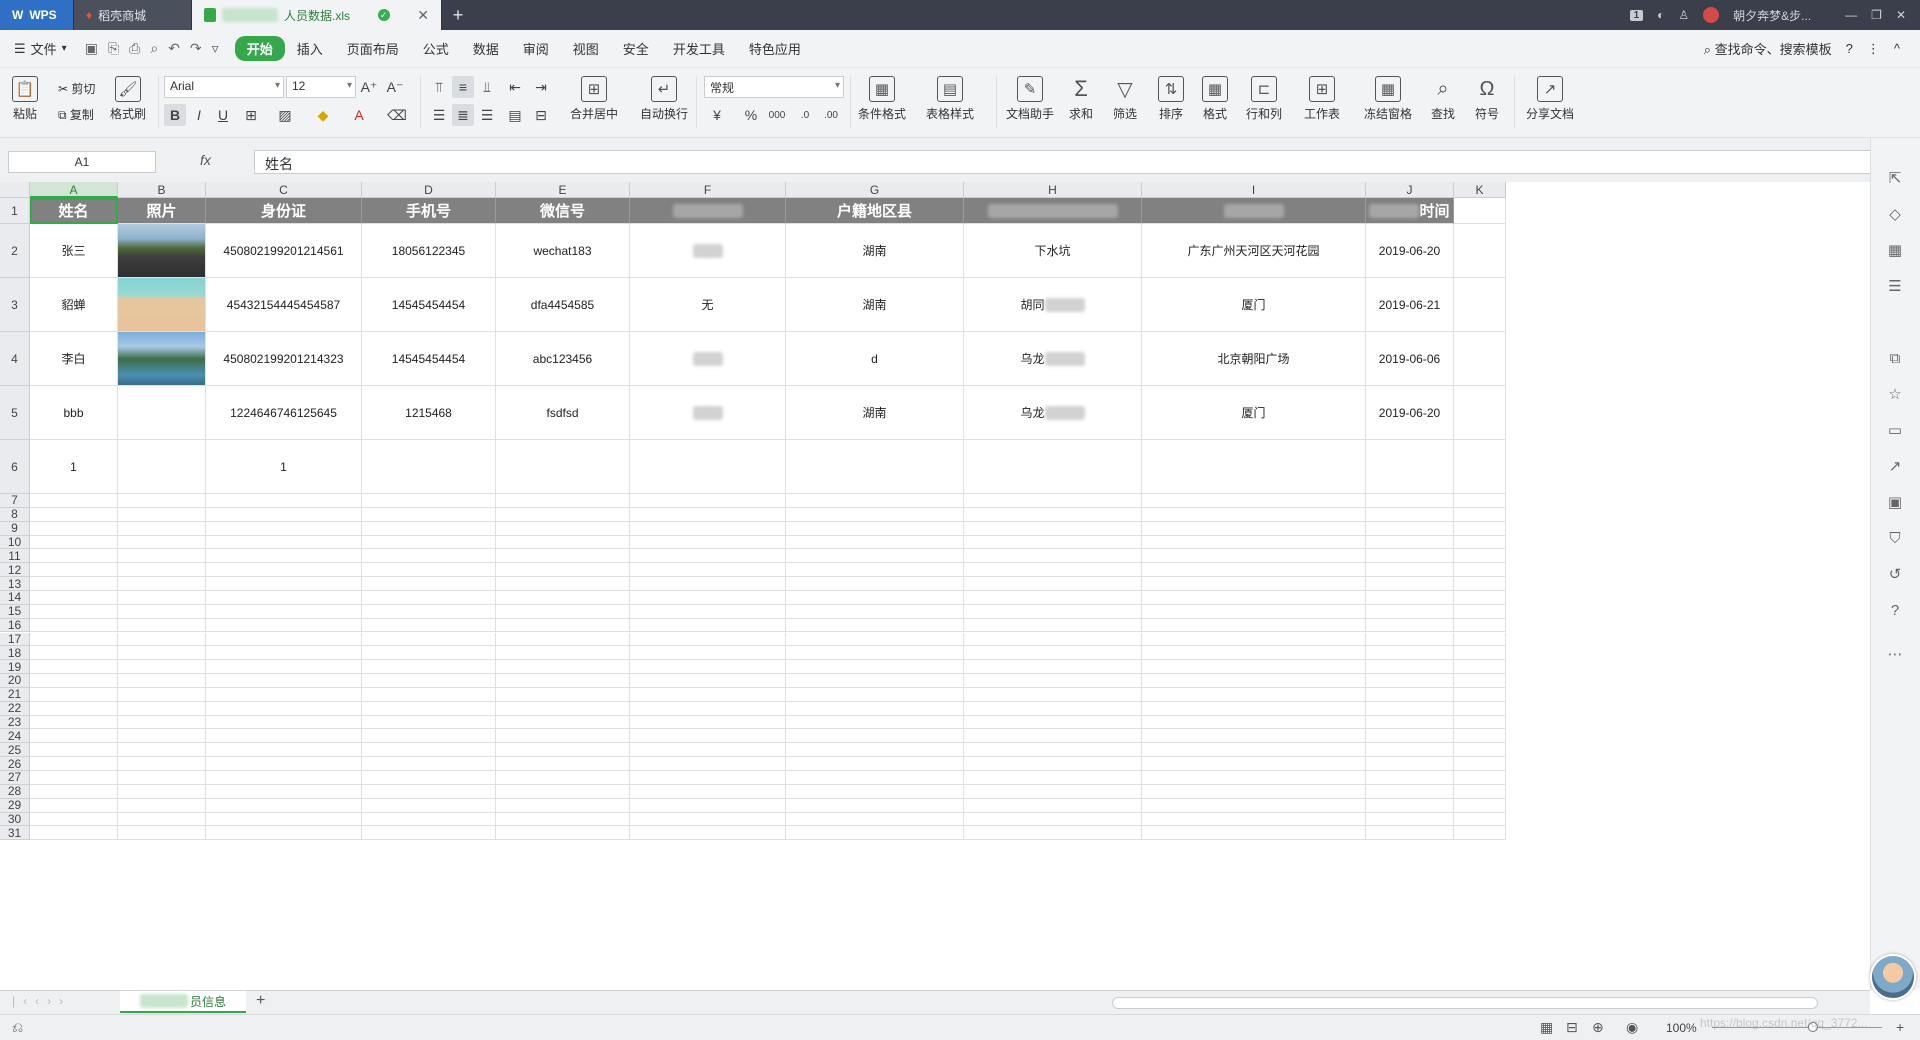 The width and height of the screenshot is (1920, 1040). Describe the element at coordinates (1895, 467) in the screenshot. I see `share-out-icon: ↗` at that location.